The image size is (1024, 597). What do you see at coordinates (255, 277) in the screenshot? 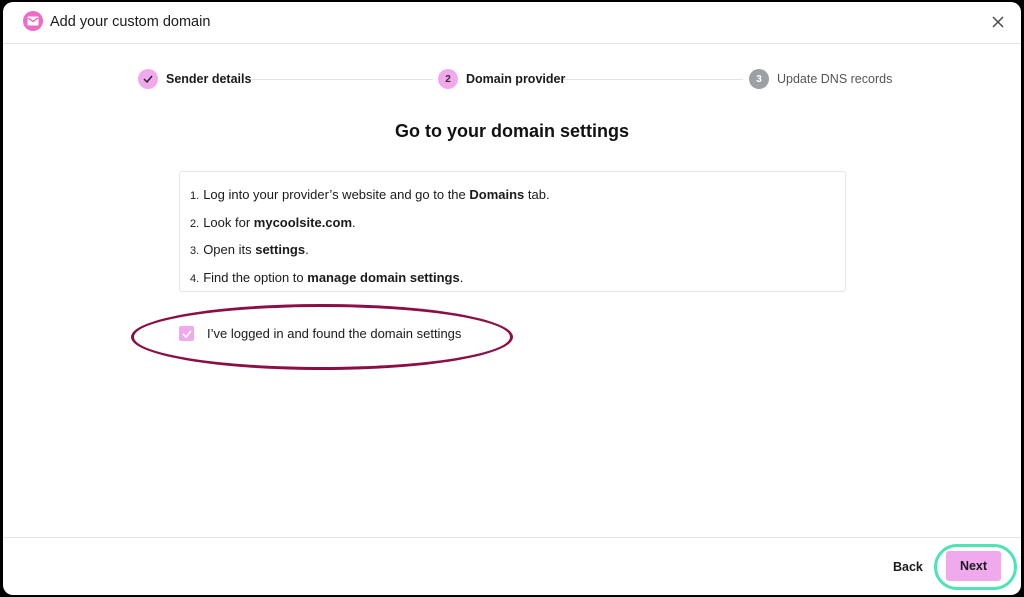
I see `instruction-text: Find the option to` at bounding box center [255, 277].